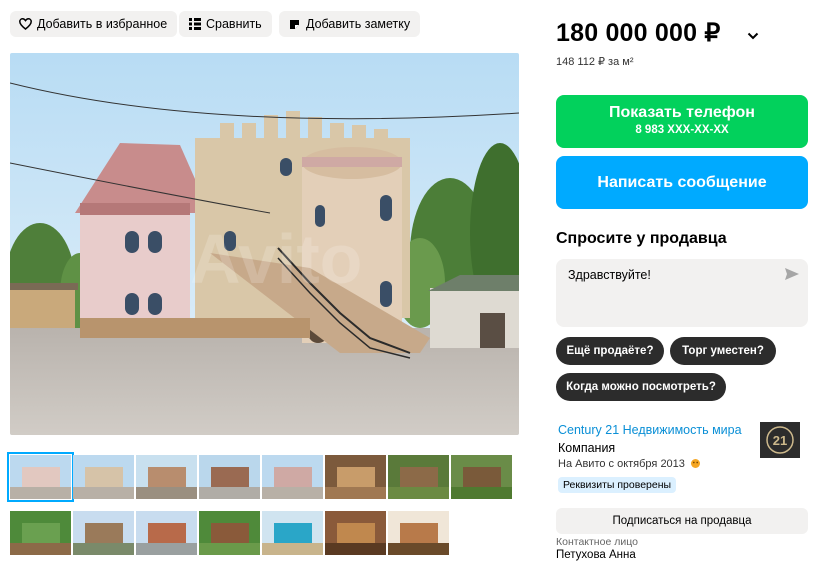 The image size is (820, 569). What do you see at coordinates (294, 24) in the screenshot?
I see `note-icon` at bounding box center [294, 24].